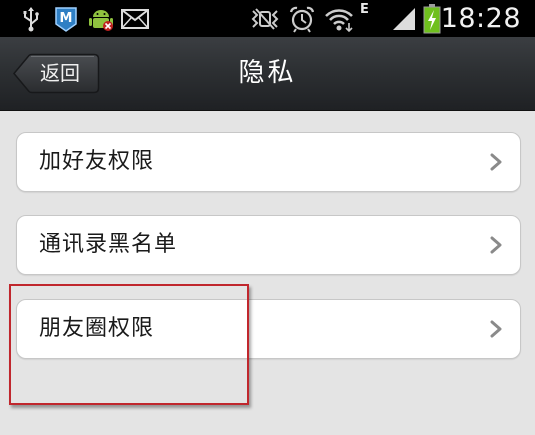 The image size is (535, 435). I want to click on network-type-label: E, so click(364, 9).